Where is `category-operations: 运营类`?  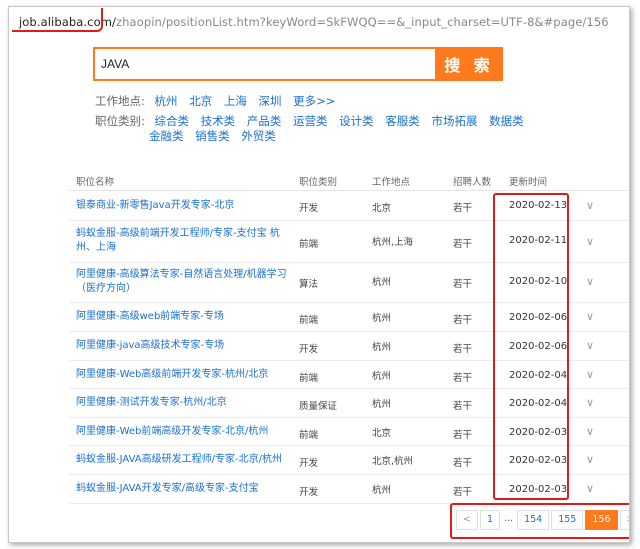
category-operations: 运营类 is located at coordinates (310, 121).